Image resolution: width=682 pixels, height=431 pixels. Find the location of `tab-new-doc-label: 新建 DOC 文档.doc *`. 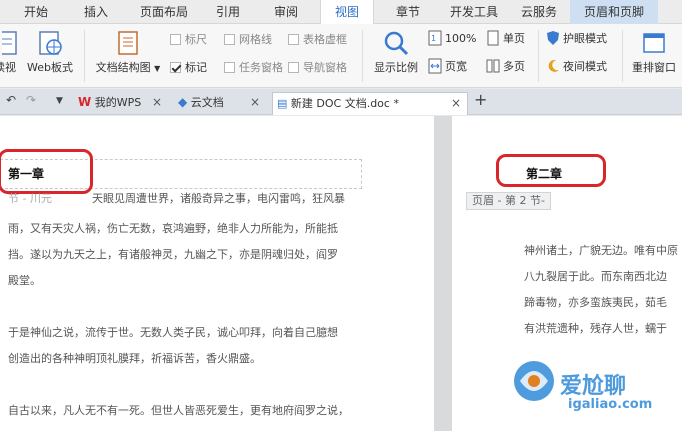

tab-new-doc-label: 新建 DOC 文档.doc * is located at coordinates (344, 103).